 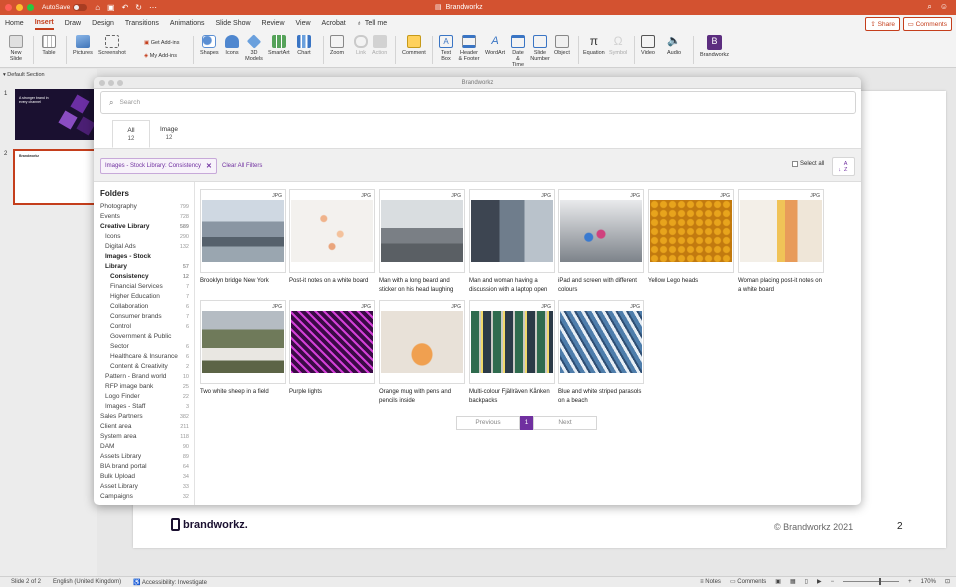 What do you see at coordinates (594, 45) in the screenshot?
I see `equation-button: π Equation` at bounding box center [594, 45].